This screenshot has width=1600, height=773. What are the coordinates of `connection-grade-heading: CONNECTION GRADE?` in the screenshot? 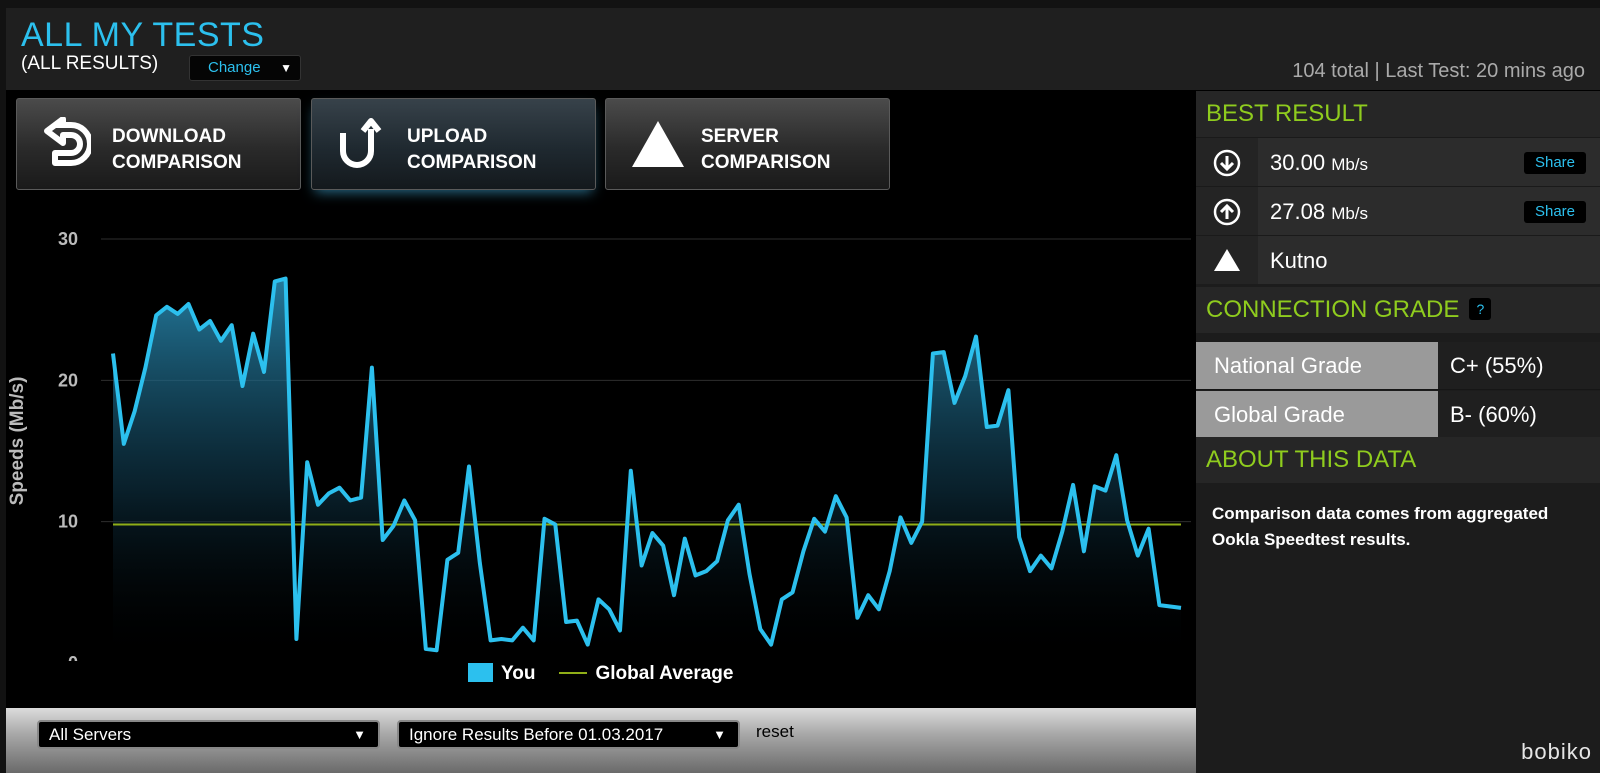 It's located at (1398, 310).